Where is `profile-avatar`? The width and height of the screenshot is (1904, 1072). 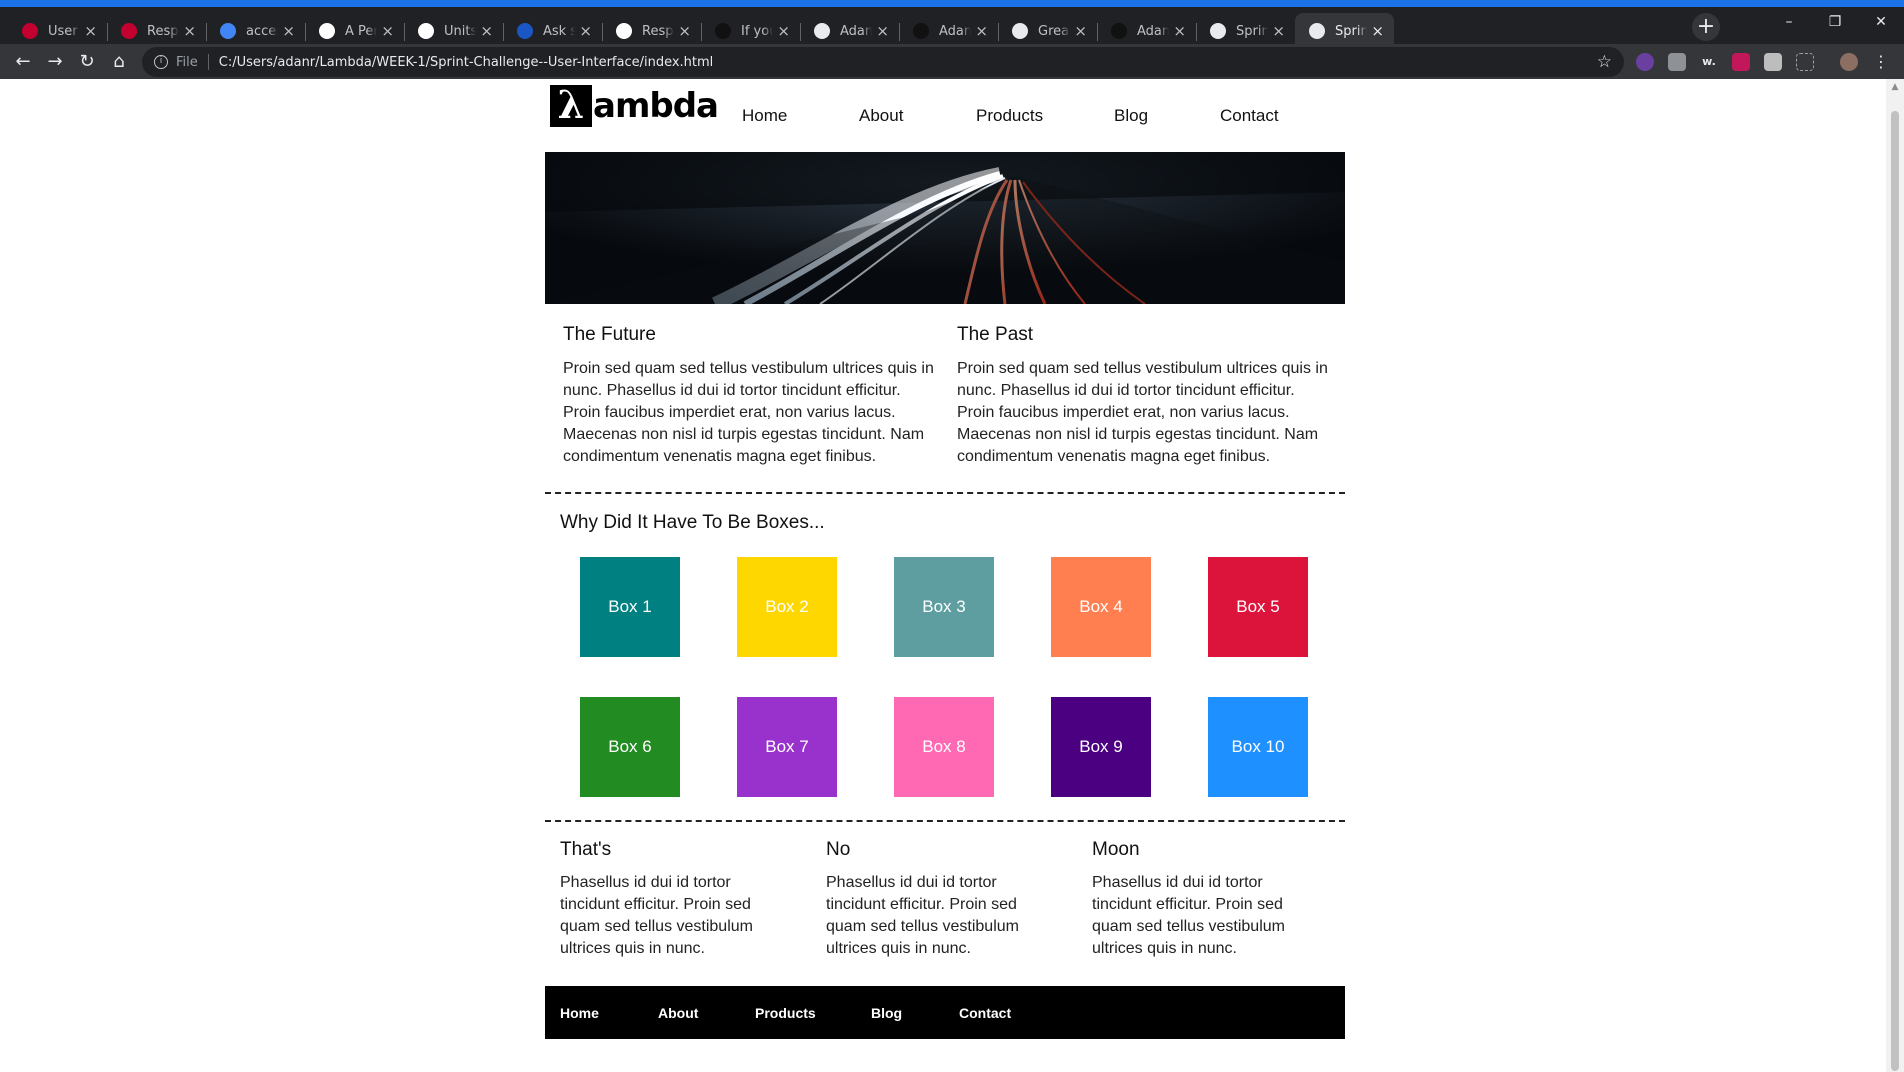 profile-avatar is located at coordinates (1849, 62).